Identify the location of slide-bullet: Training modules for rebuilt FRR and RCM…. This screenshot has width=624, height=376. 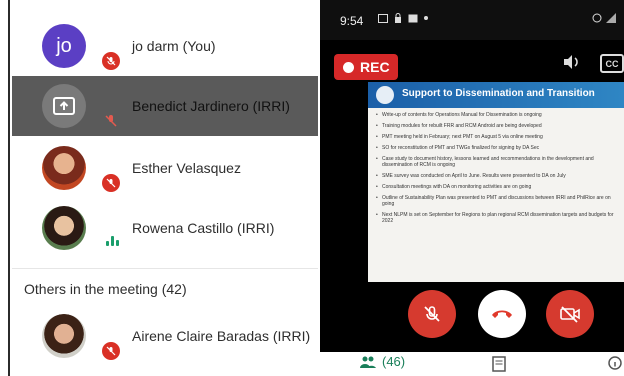
(498, 126).